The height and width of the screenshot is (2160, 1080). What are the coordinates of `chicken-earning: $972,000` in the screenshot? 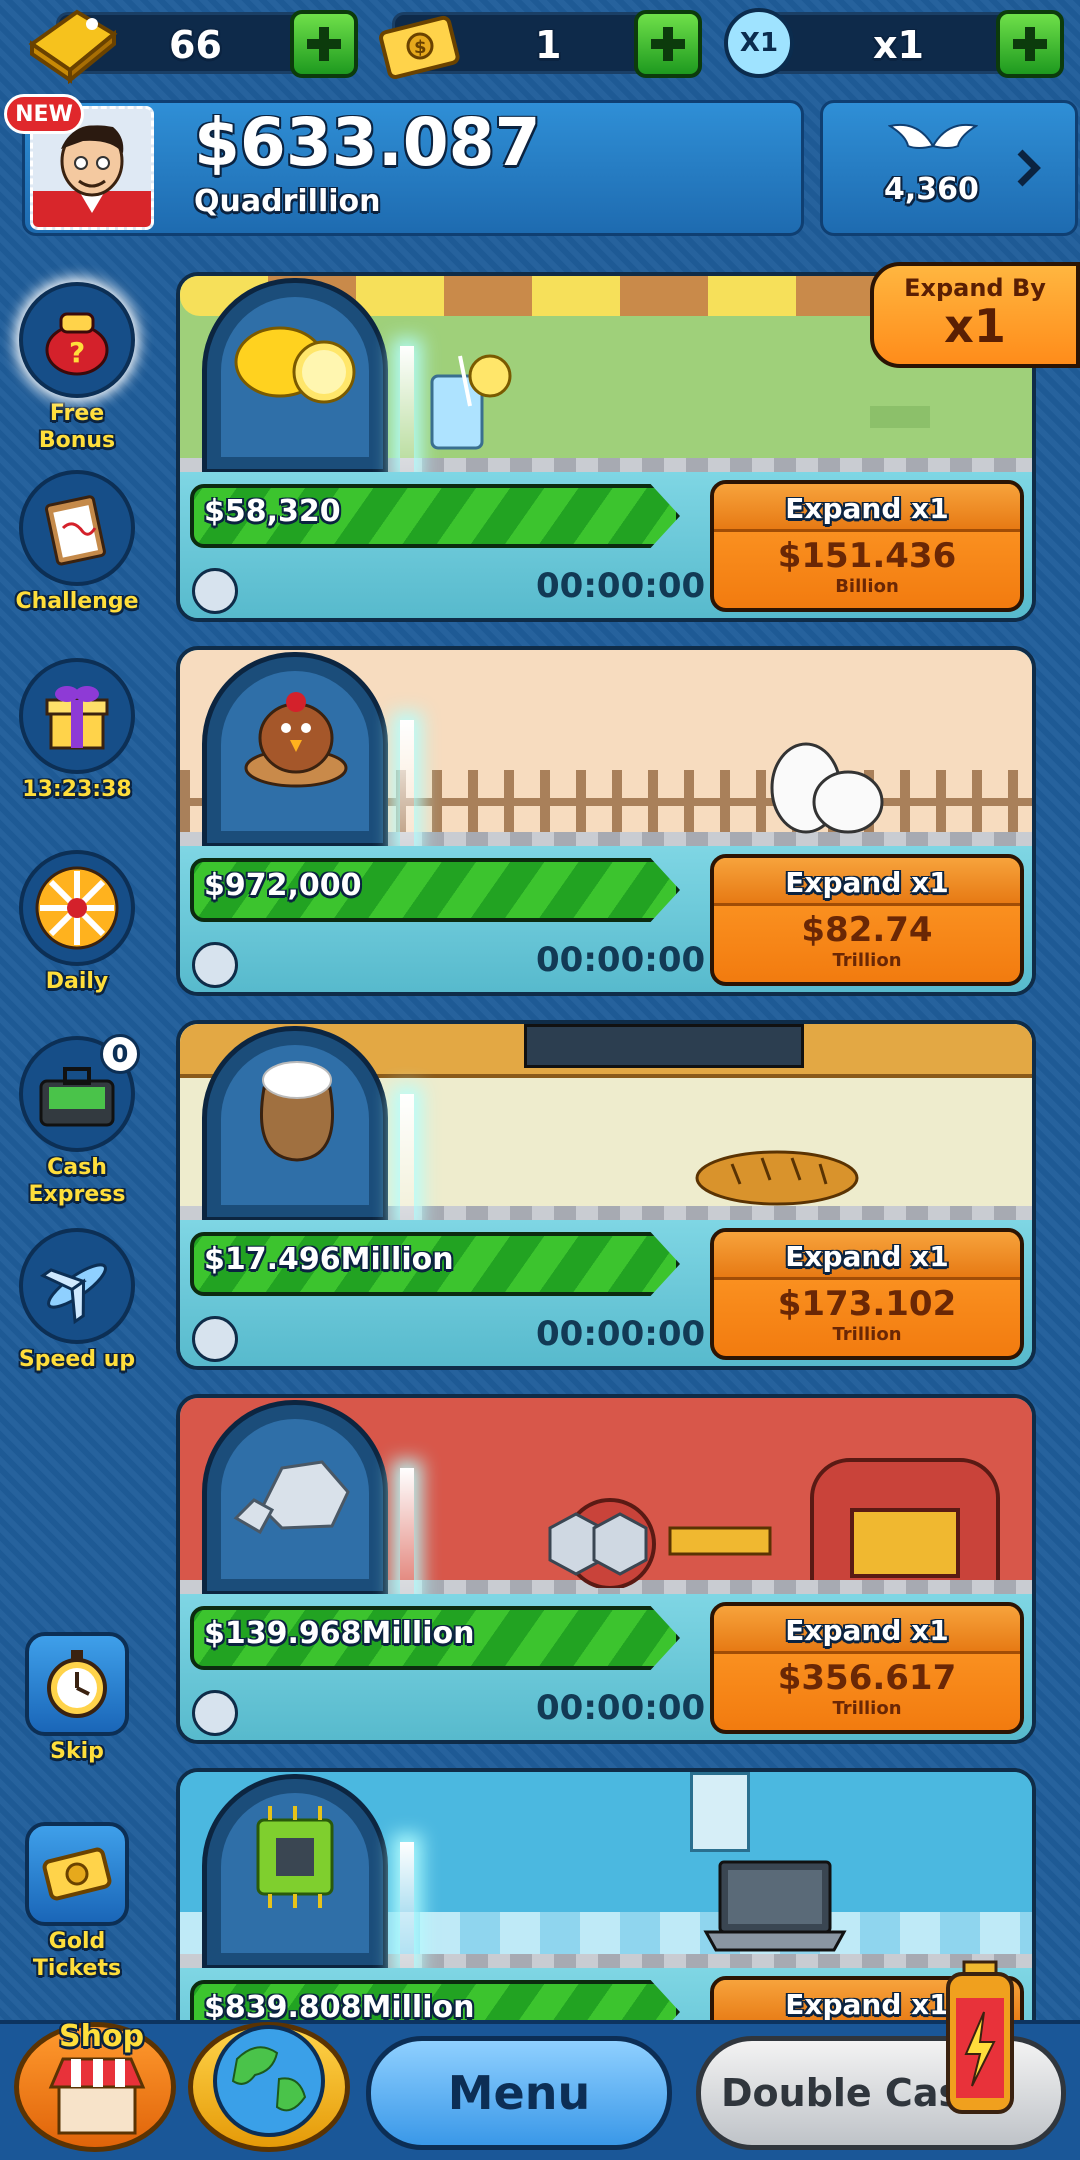 It's located at (283, 885).